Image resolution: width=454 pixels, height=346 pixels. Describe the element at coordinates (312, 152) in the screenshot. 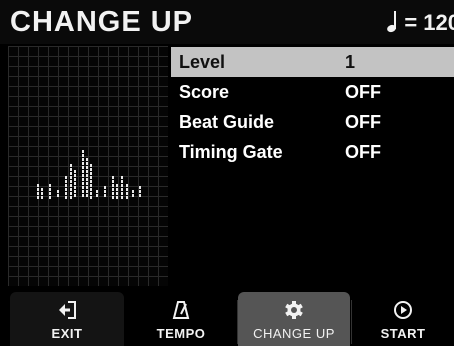

I see `setting-row-timing-gate: Timing Gate OFF` at that location.